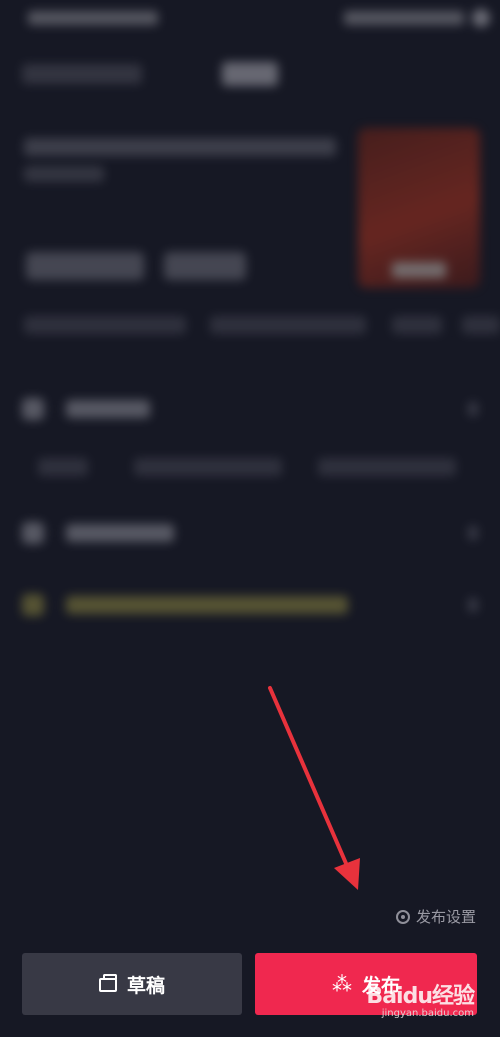 This screenshot has width=500, height=1037. Describe the element at coordinates (341, 984) in the screenshot. I see `sparkle-icon: ⁂` at that location.